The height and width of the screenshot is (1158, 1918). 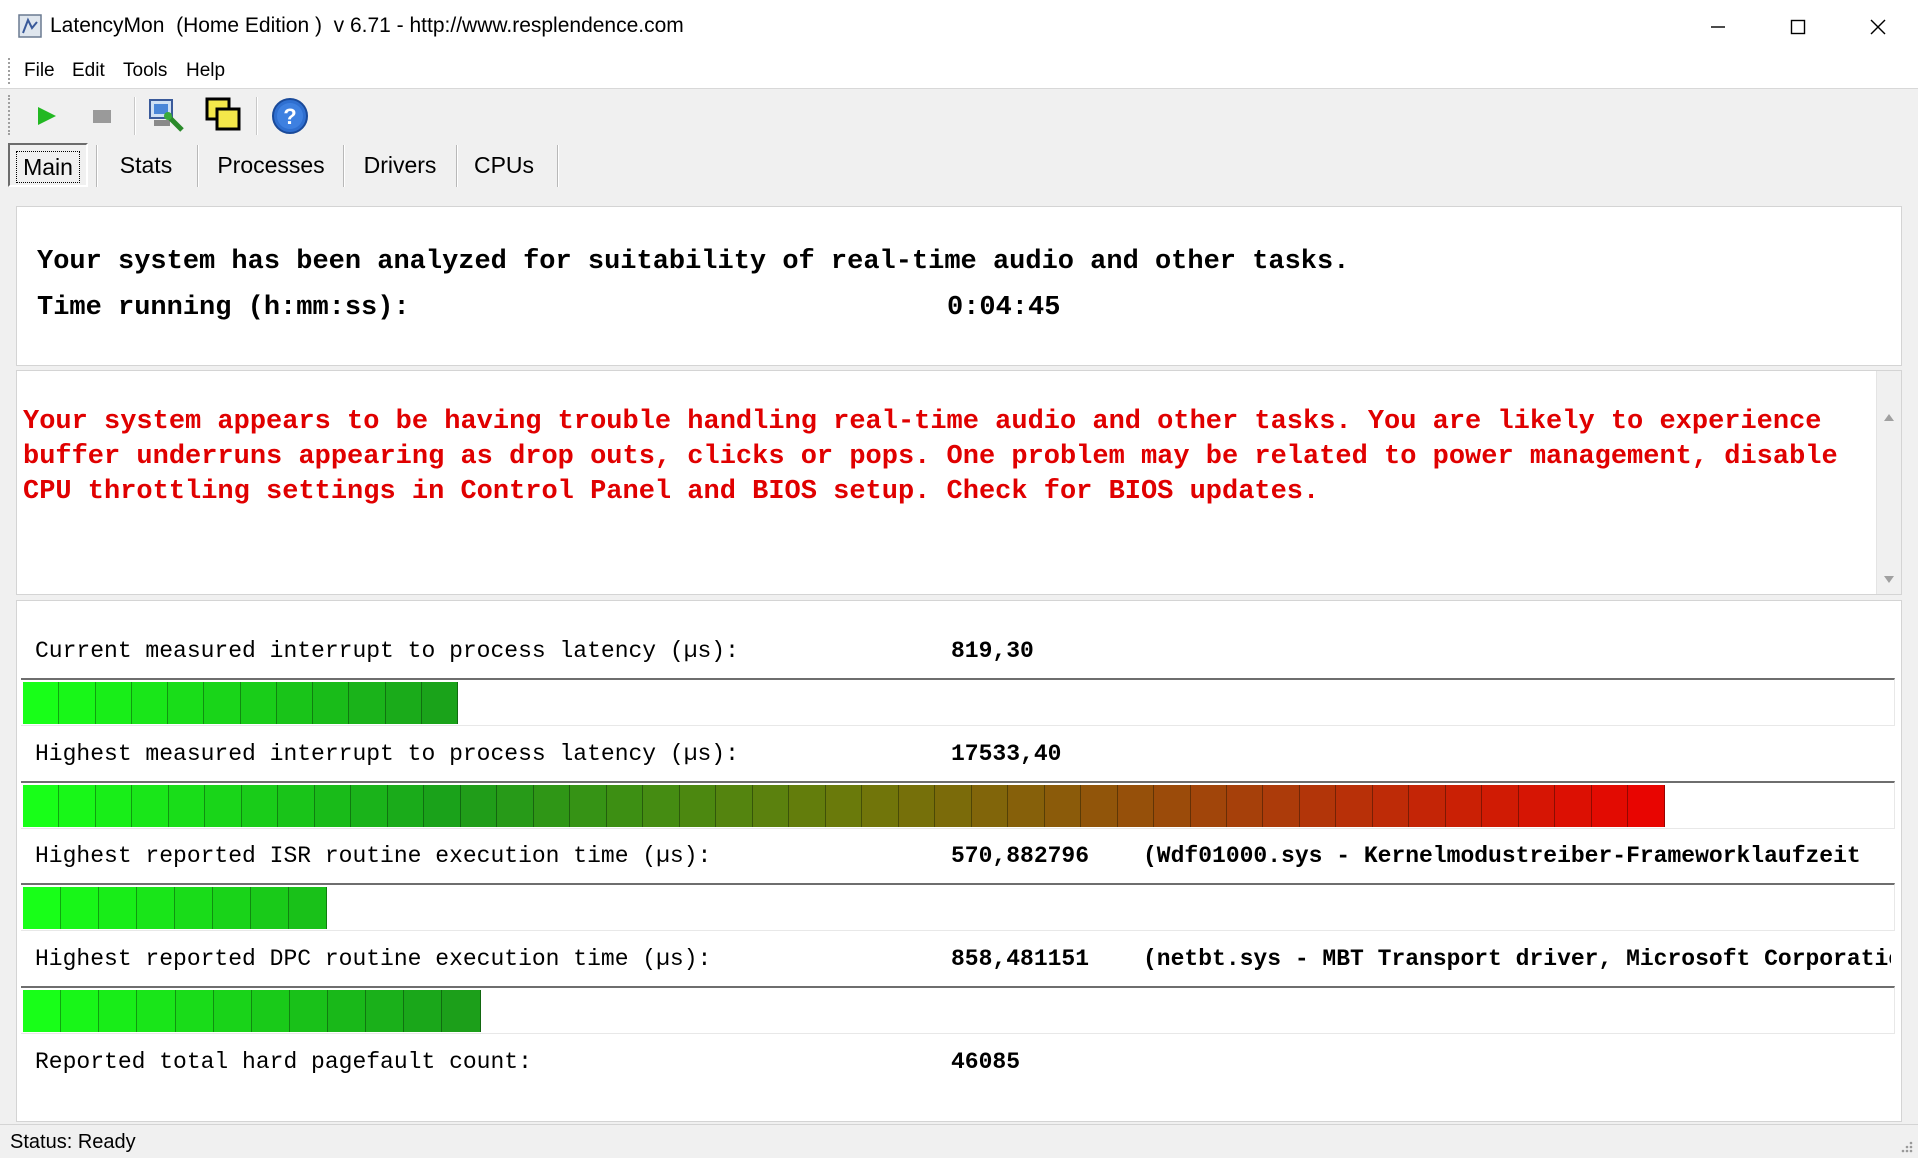 What do you see at coordinates (504, 165) in the screenshot?
I see `tab-cpus: CPUs` at bounding box center [504, 165].